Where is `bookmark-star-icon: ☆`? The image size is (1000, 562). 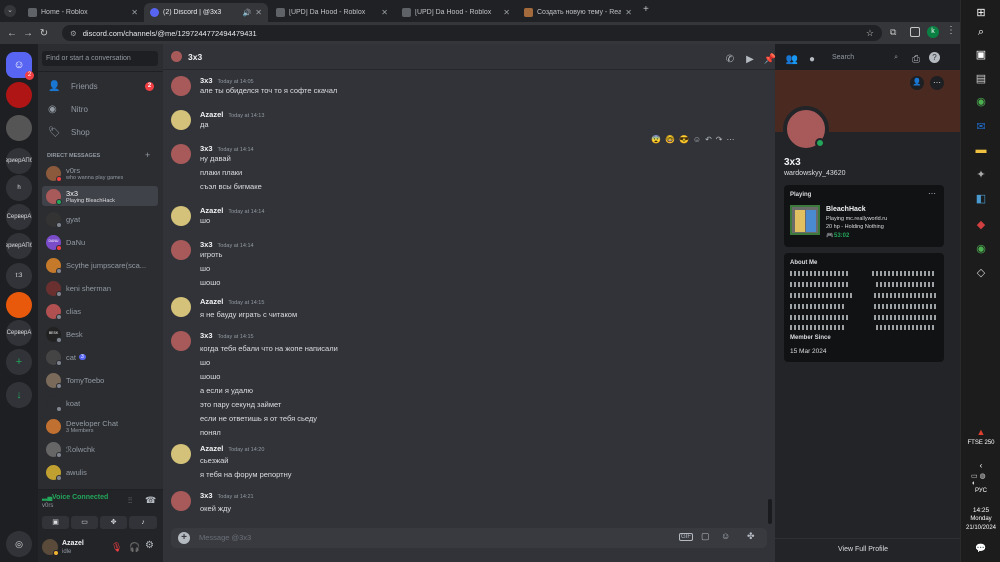
bookmark-star-icon: ☆ is located at coordinates (870, 33).